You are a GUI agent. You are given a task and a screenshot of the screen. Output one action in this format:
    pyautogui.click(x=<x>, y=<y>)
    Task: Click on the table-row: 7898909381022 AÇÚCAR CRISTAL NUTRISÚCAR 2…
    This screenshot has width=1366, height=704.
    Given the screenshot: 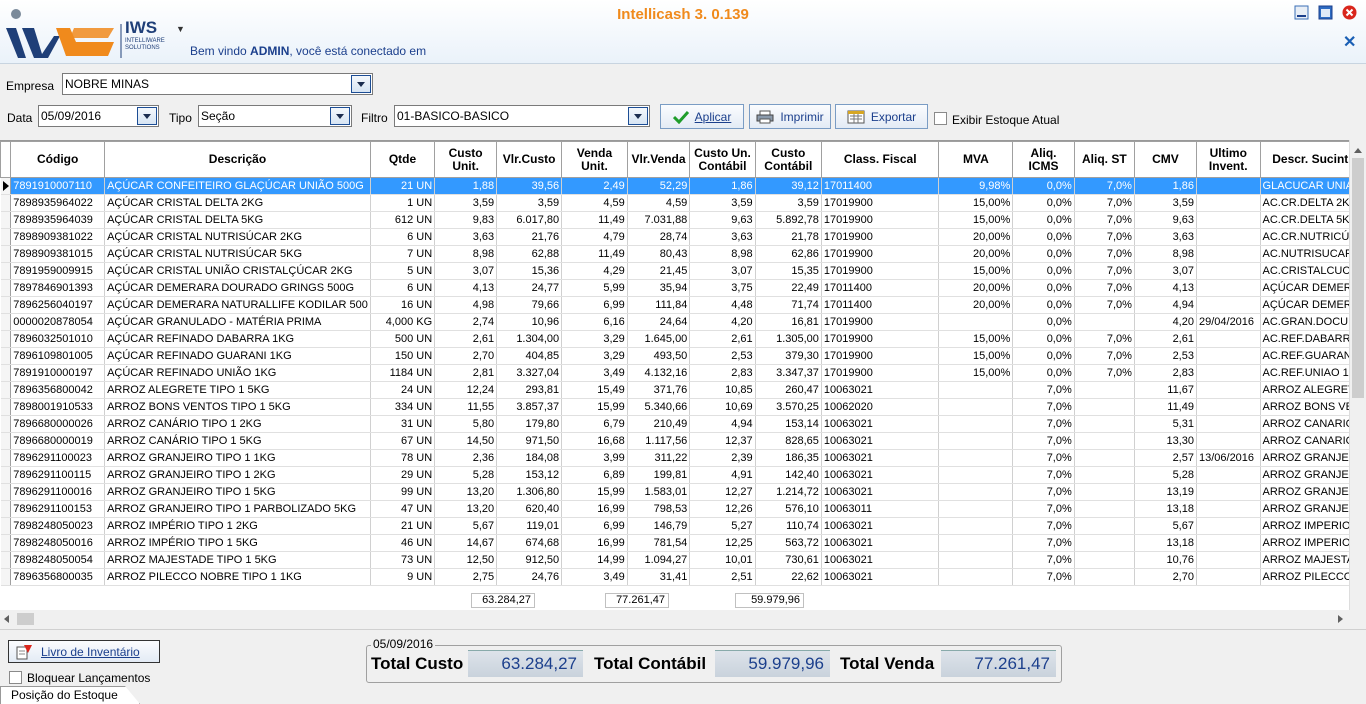 What is the action you would take?
    pyautogui.click(x=683, y=237)
    